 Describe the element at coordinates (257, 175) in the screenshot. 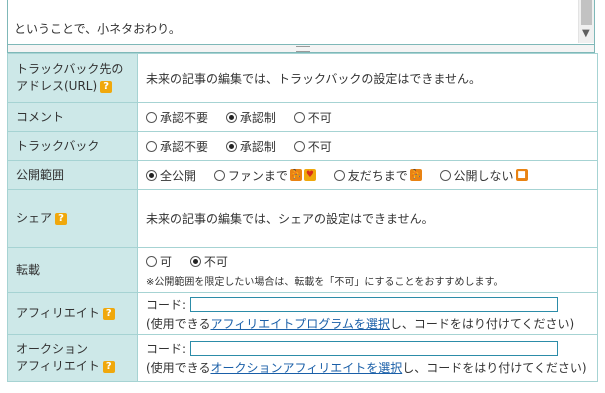

I see `radio-label: ファンまで` at that location.